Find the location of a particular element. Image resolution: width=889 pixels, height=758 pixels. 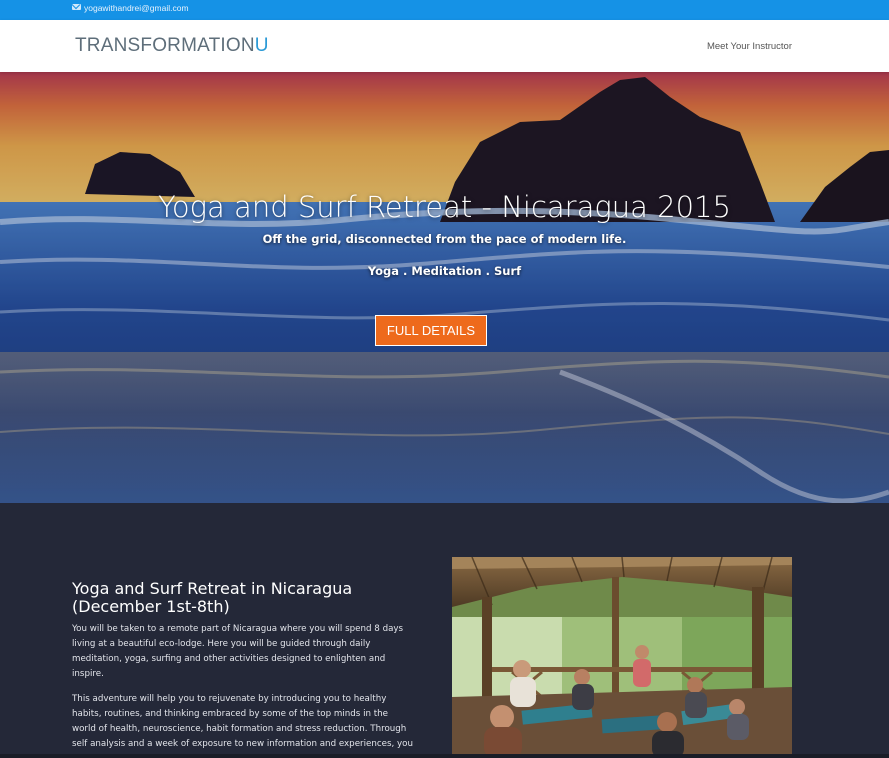

envelope-icon is located at coordinates (76, 7).